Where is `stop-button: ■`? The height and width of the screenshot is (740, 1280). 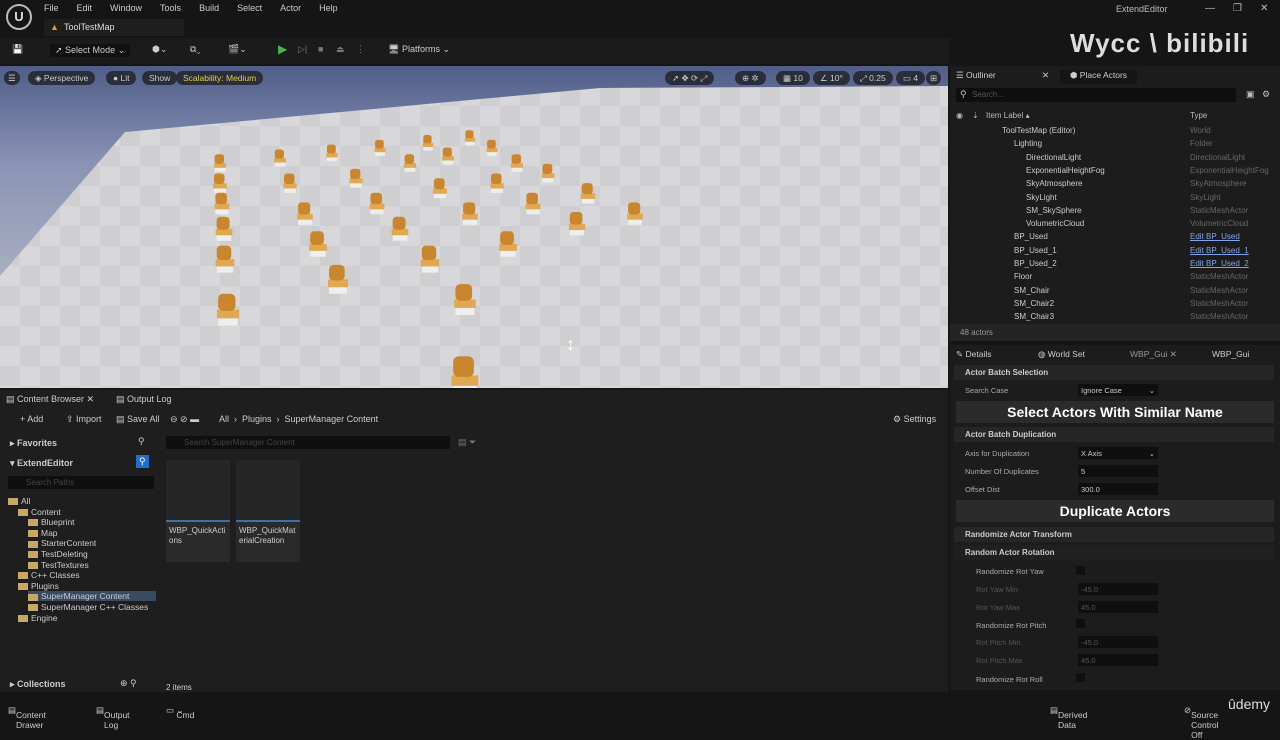 stop-button: ■ is located at coordinates (320, 49).